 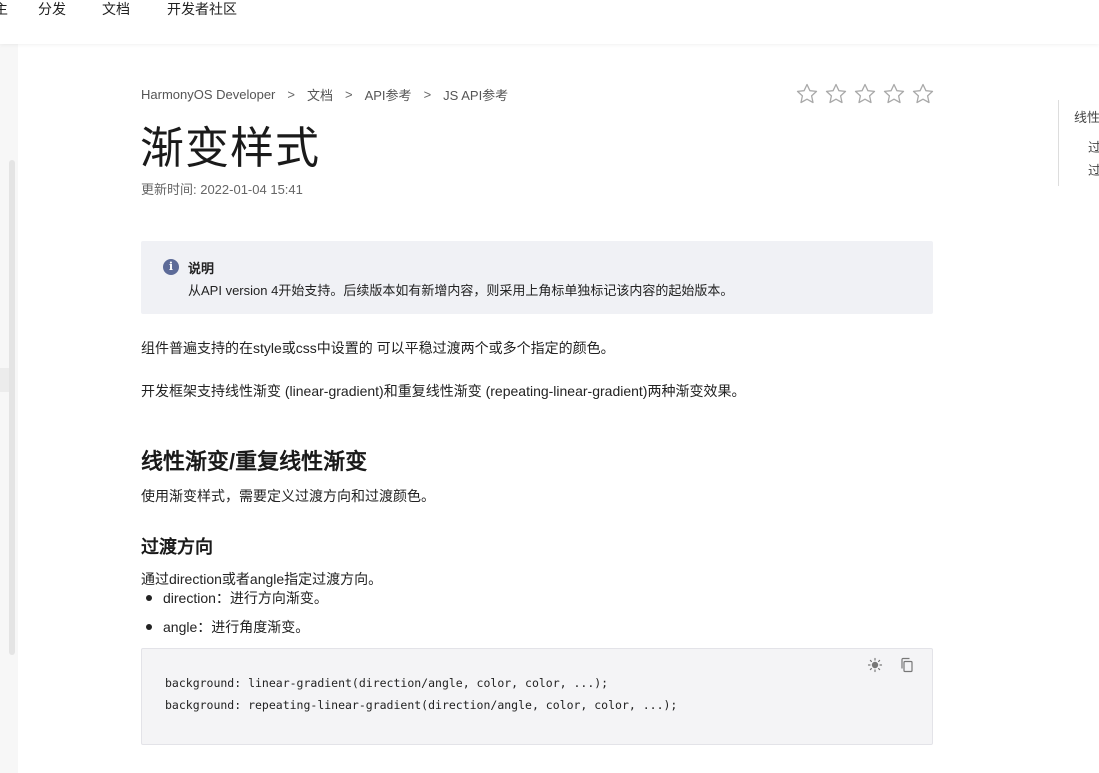 I want to click on section-heading-linear-gradient: 线性渐变/重复线性渐变, so click(x=254, y=461).